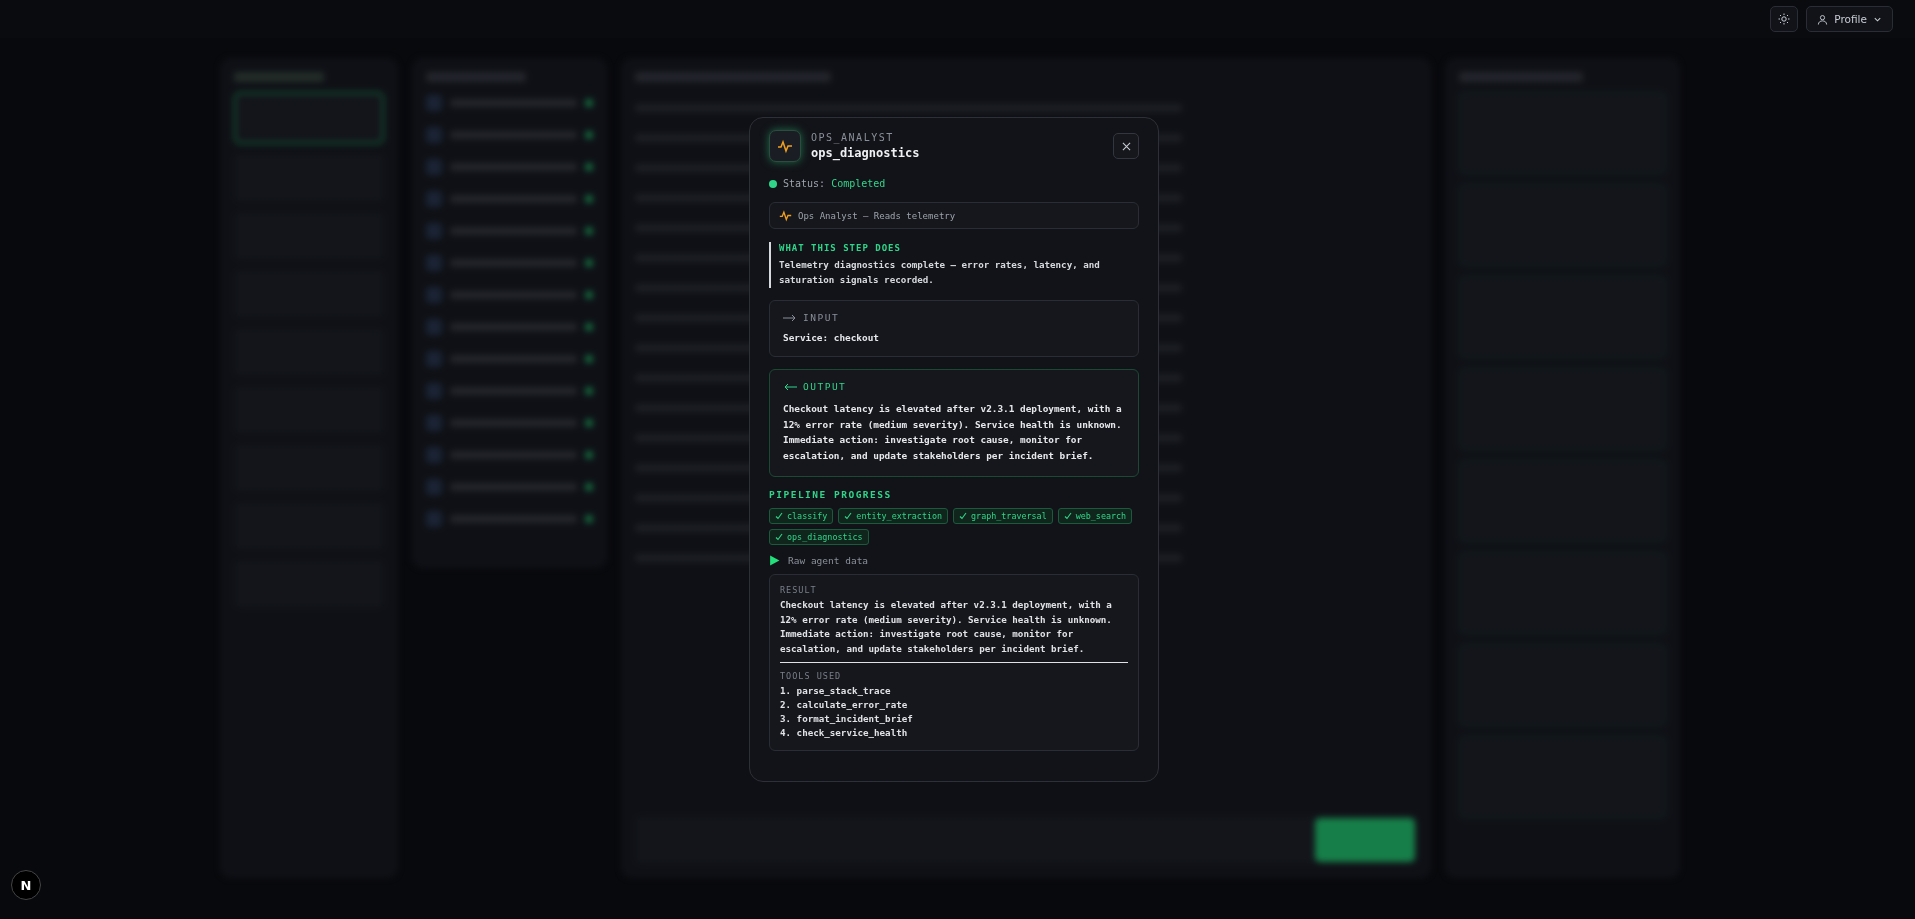  I want to click on result-text: Checkout latency is elevated after v2.3.1 deployment, with a 12% error rate (medium severity). Service health is unknown. Immediate action: investigate root cause, monitor for escalation, and update stakeholders per incident brief., so click(946, 627).